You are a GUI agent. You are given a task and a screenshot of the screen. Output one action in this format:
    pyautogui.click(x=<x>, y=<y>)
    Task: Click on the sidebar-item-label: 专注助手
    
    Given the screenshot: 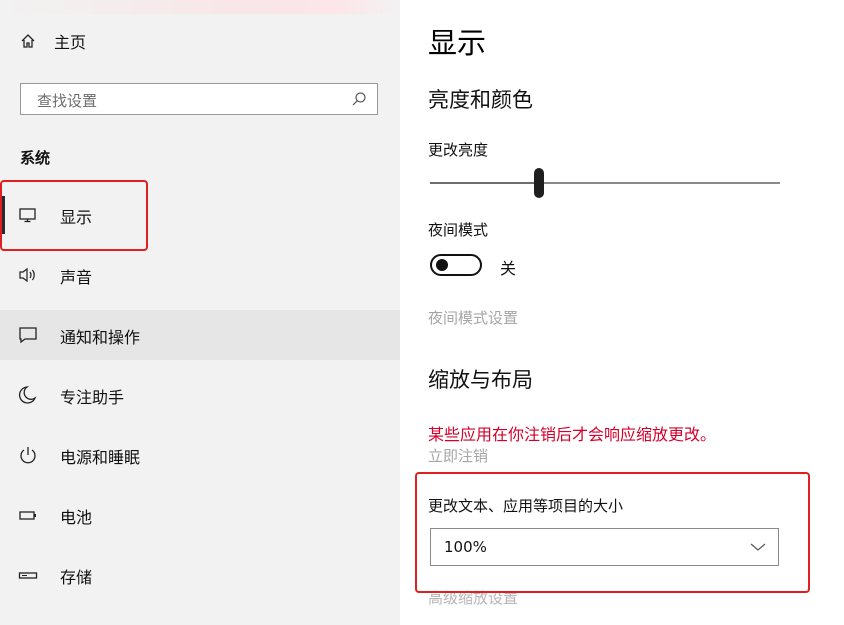 What is the action you would take?
    pyautogui.click(x=92, y=397)
    